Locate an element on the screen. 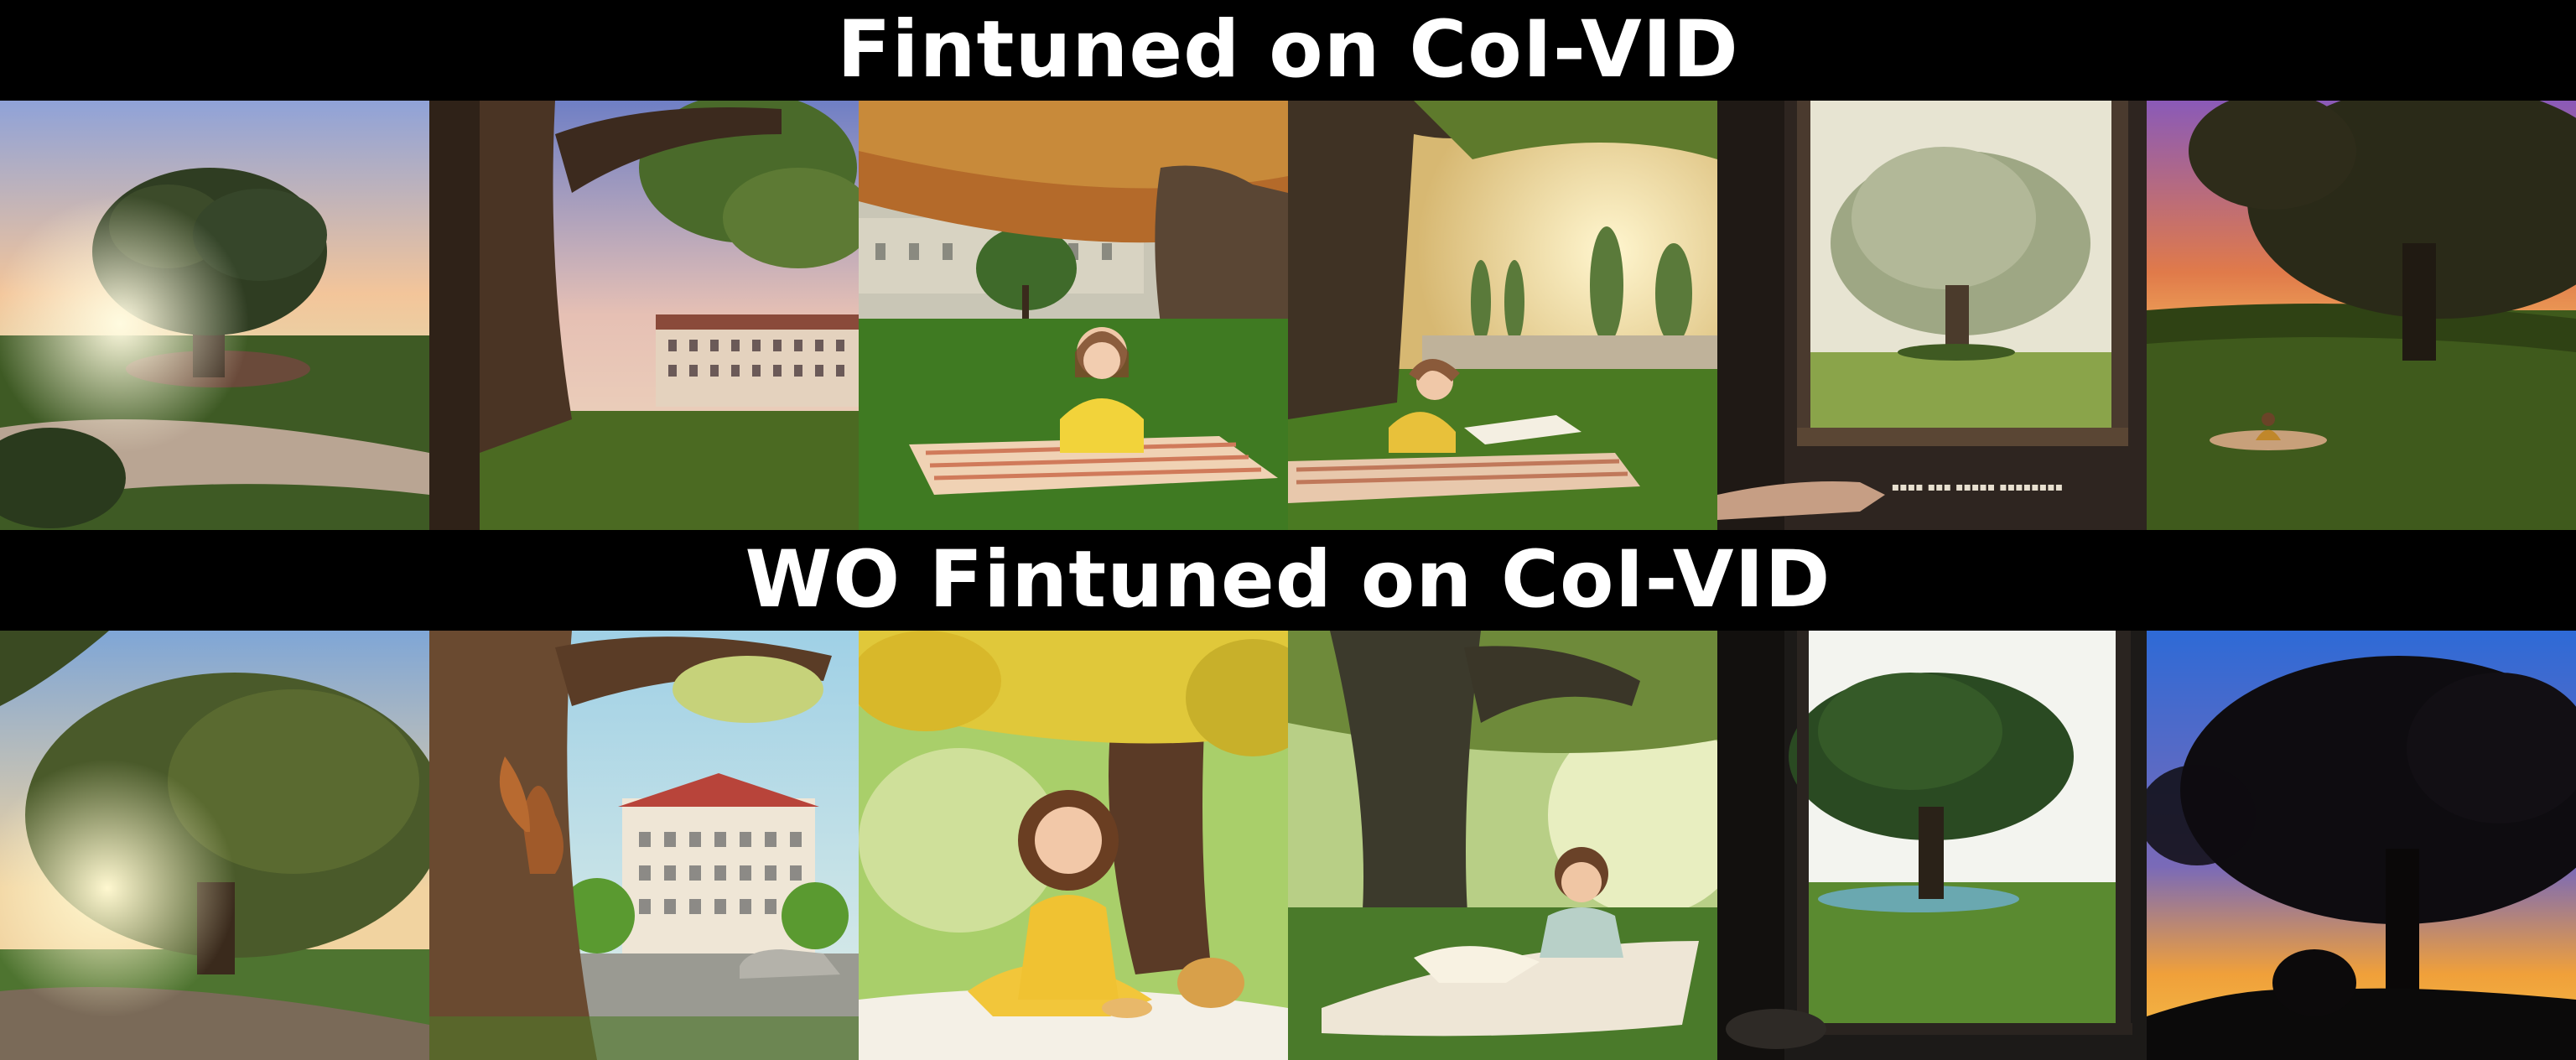 This screenshot has height=1060, width=2576. top-section-title: Fintuned on CoI-VID is located at coordinates (1288, 50).